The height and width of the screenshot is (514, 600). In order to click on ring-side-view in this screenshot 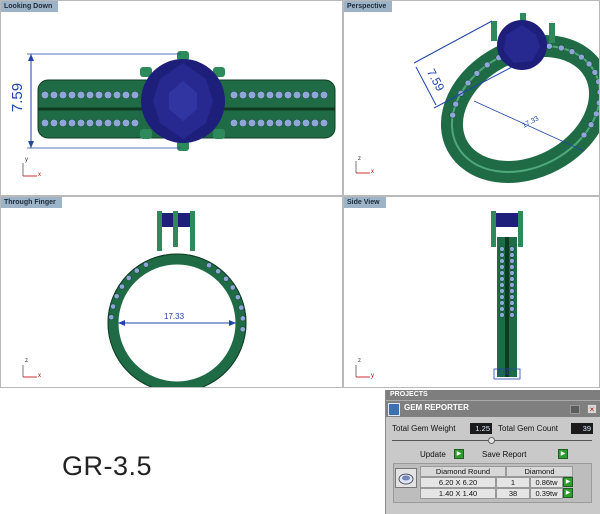, I will do `click(439, 295)`.